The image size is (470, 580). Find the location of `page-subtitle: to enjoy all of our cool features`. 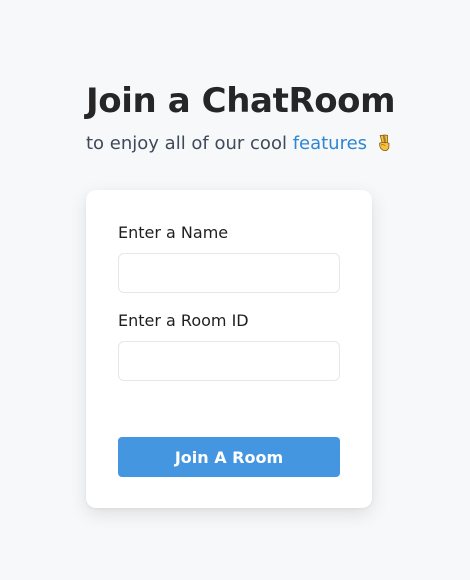

page-subtitle: to enjoy all of our cool features is located at coordinates (238, 144).